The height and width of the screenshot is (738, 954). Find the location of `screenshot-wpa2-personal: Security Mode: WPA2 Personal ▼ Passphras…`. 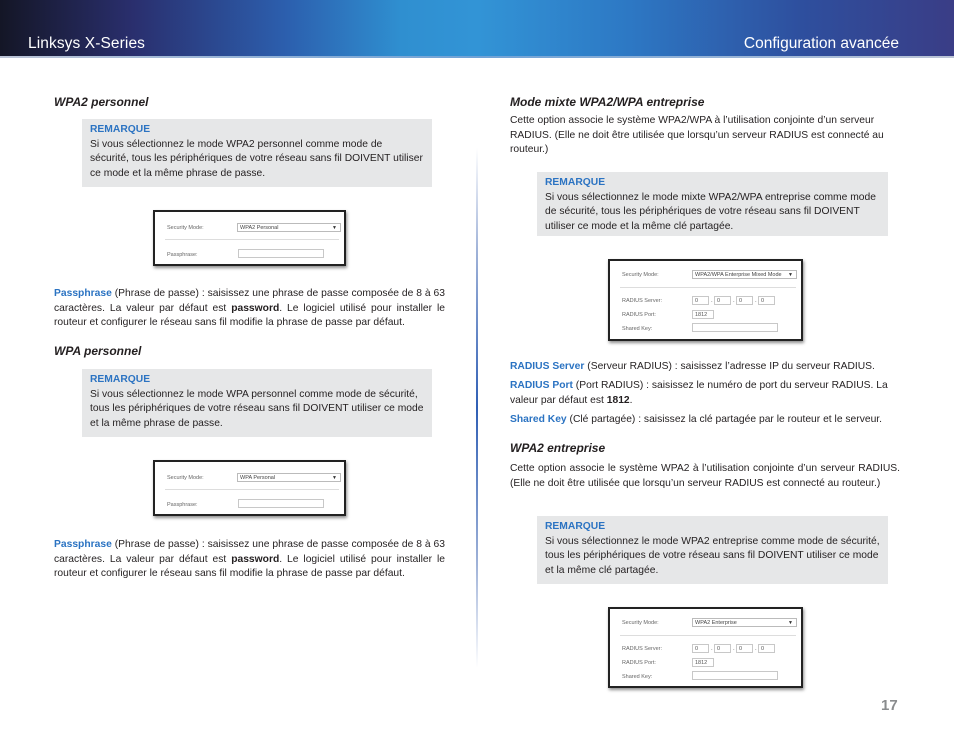

screenshot-wpa2-personal: Security Mode: WPA2 Personal ▼ Passphras… is located at coordinates (249, 238).